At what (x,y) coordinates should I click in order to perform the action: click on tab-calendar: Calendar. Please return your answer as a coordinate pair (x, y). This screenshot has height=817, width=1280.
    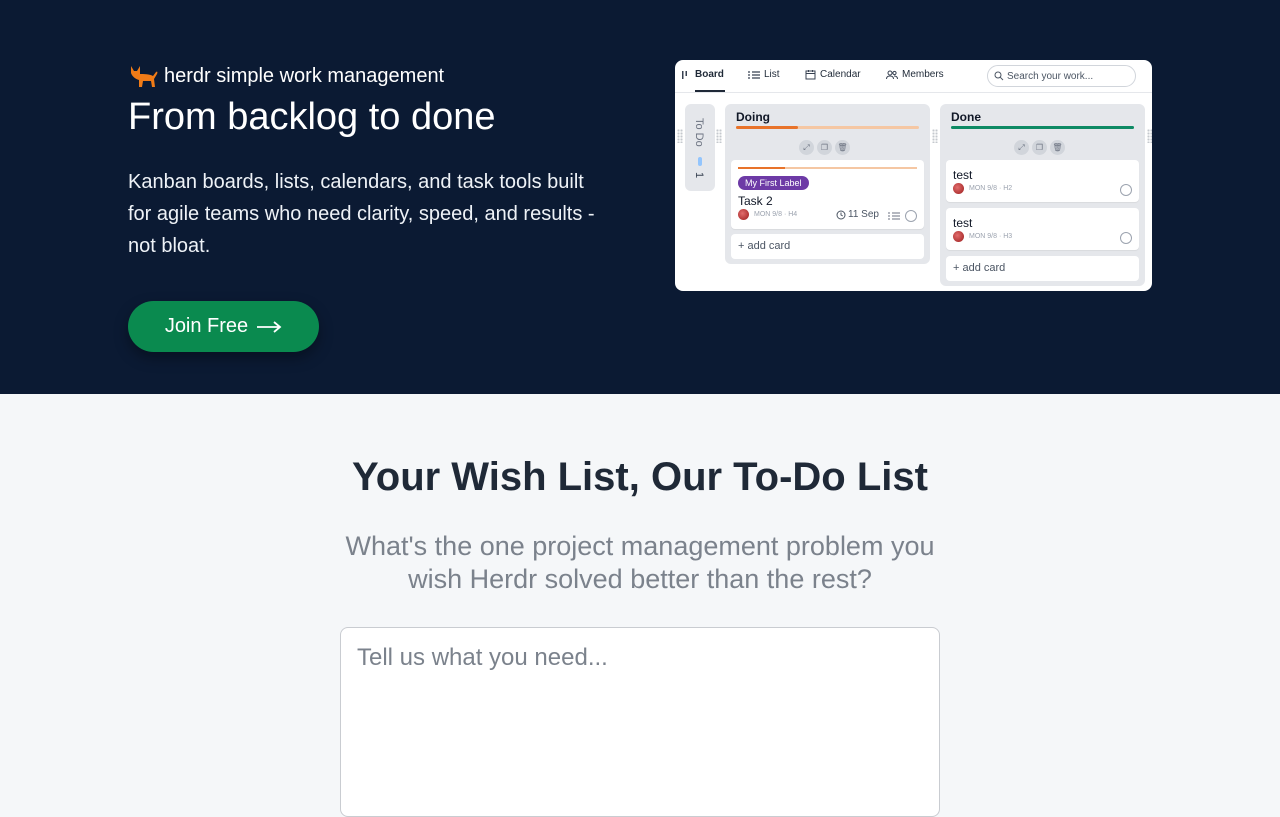
    Looking at the image, I should click on (833, 74).